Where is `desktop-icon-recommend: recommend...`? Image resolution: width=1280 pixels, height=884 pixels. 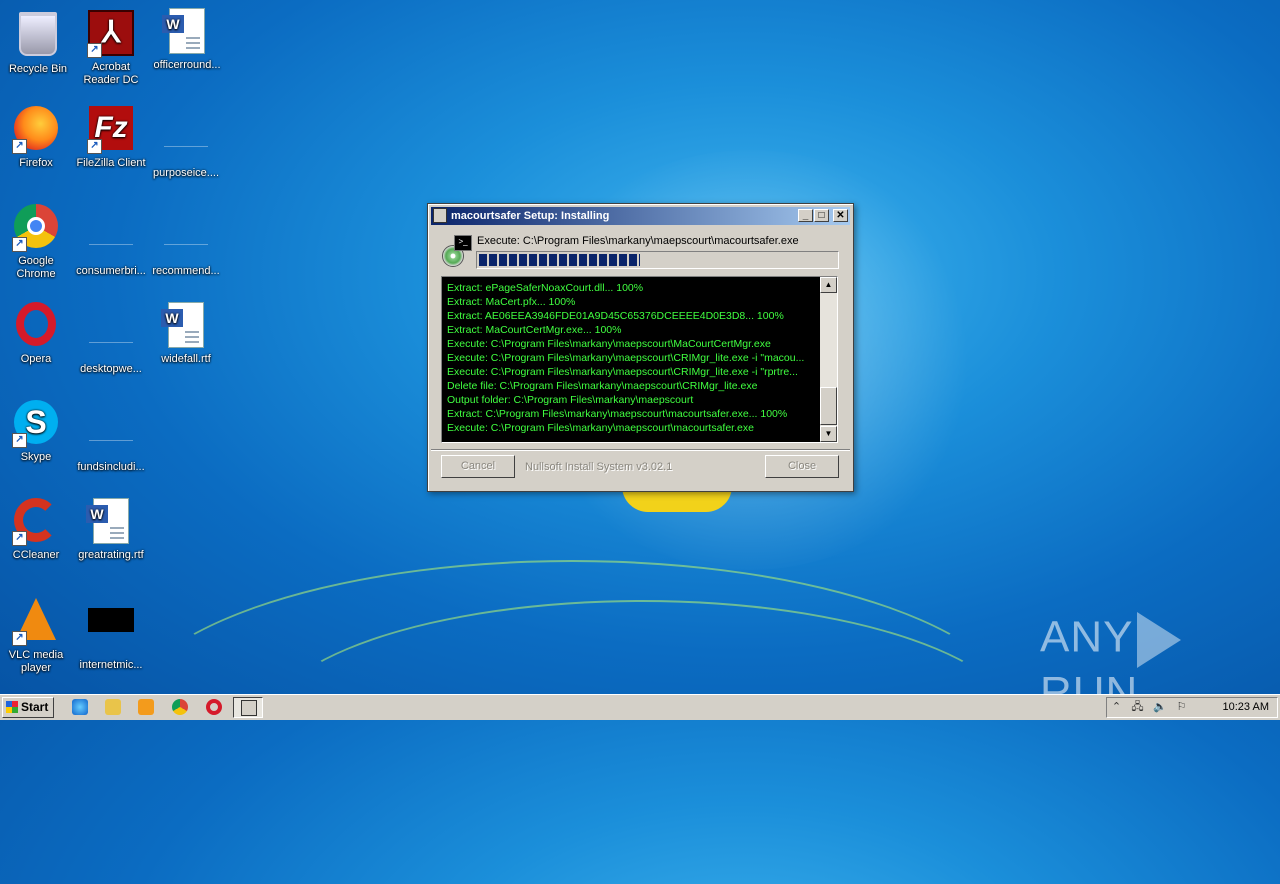
desktop-icon-recommend: recommend... is located at coordinates (186, 241).